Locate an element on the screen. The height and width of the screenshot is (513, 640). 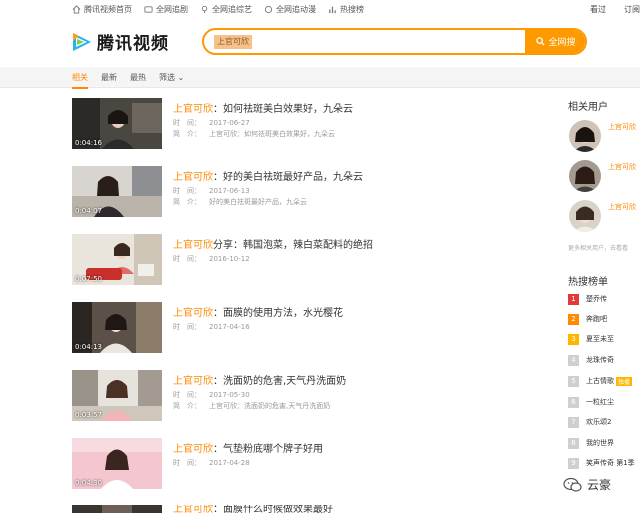
top-nav-drama: 全网追剧 is located at coordinates (166, 9).